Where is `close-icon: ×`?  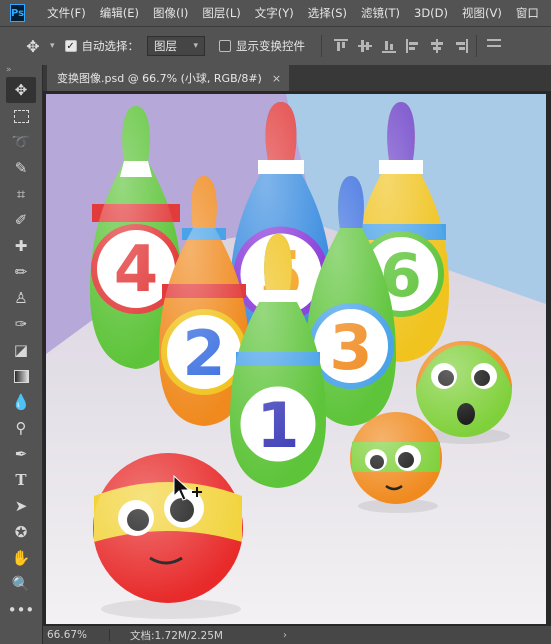 close-icon: × is located at coordinates (276, 78).